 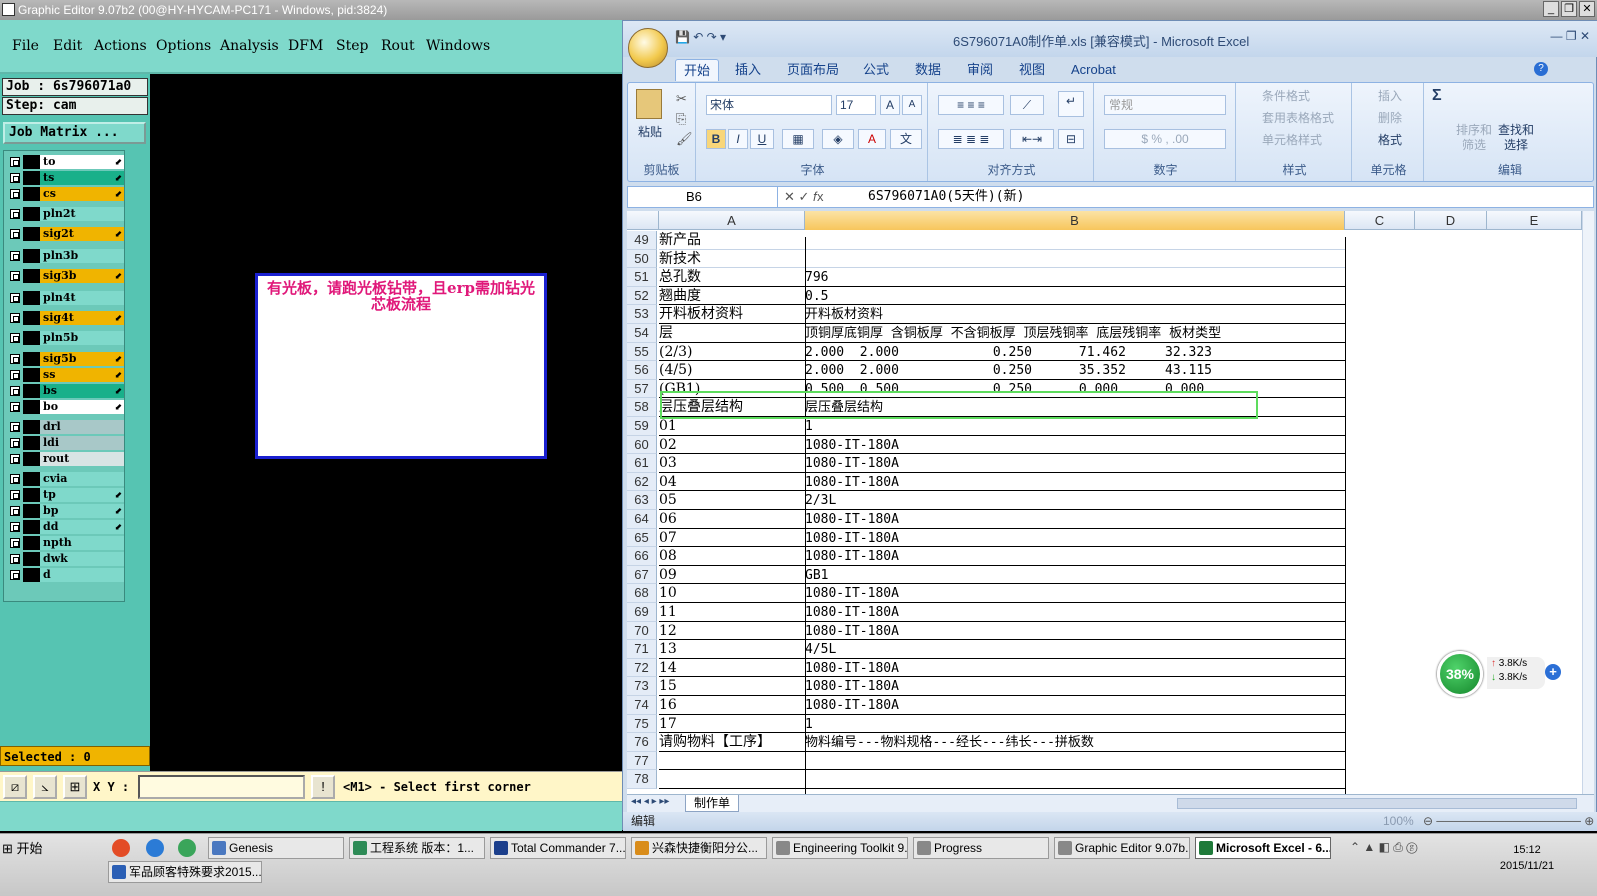 I want to click on paste-icon, so click(x=649, y=104).